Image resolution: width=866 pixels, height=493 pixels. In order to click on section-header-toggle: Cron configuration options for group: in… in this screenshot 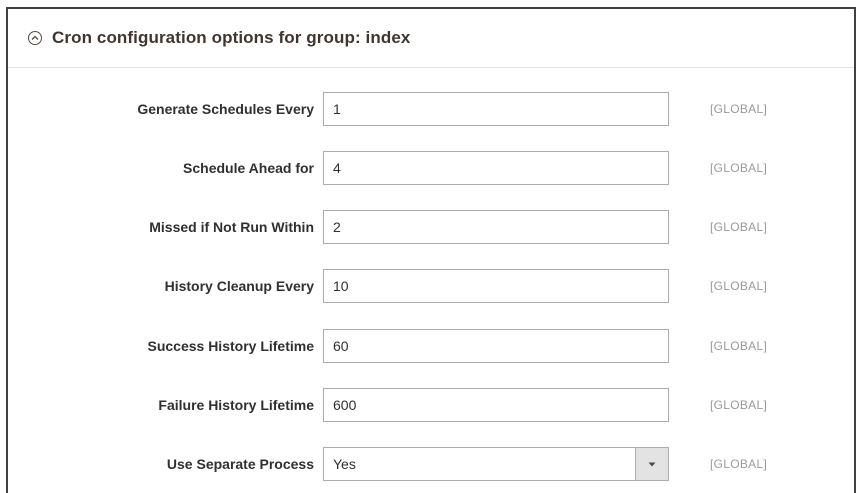, I will do `click(219, 38)`.